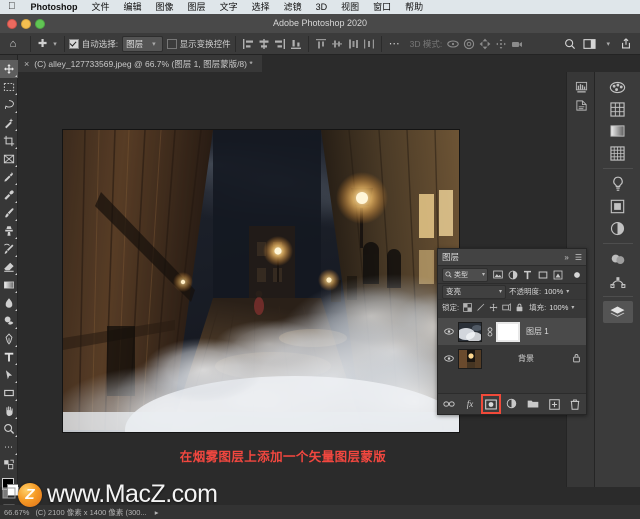  Describe the element at coordinates (618, 228) in the screenshot. I see `adjustments-panel-icon` at that location.